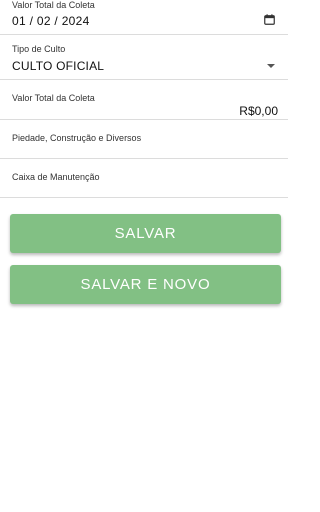  I want to click on valor-total-label: Valor Total da Coleta, so click(53, 98).